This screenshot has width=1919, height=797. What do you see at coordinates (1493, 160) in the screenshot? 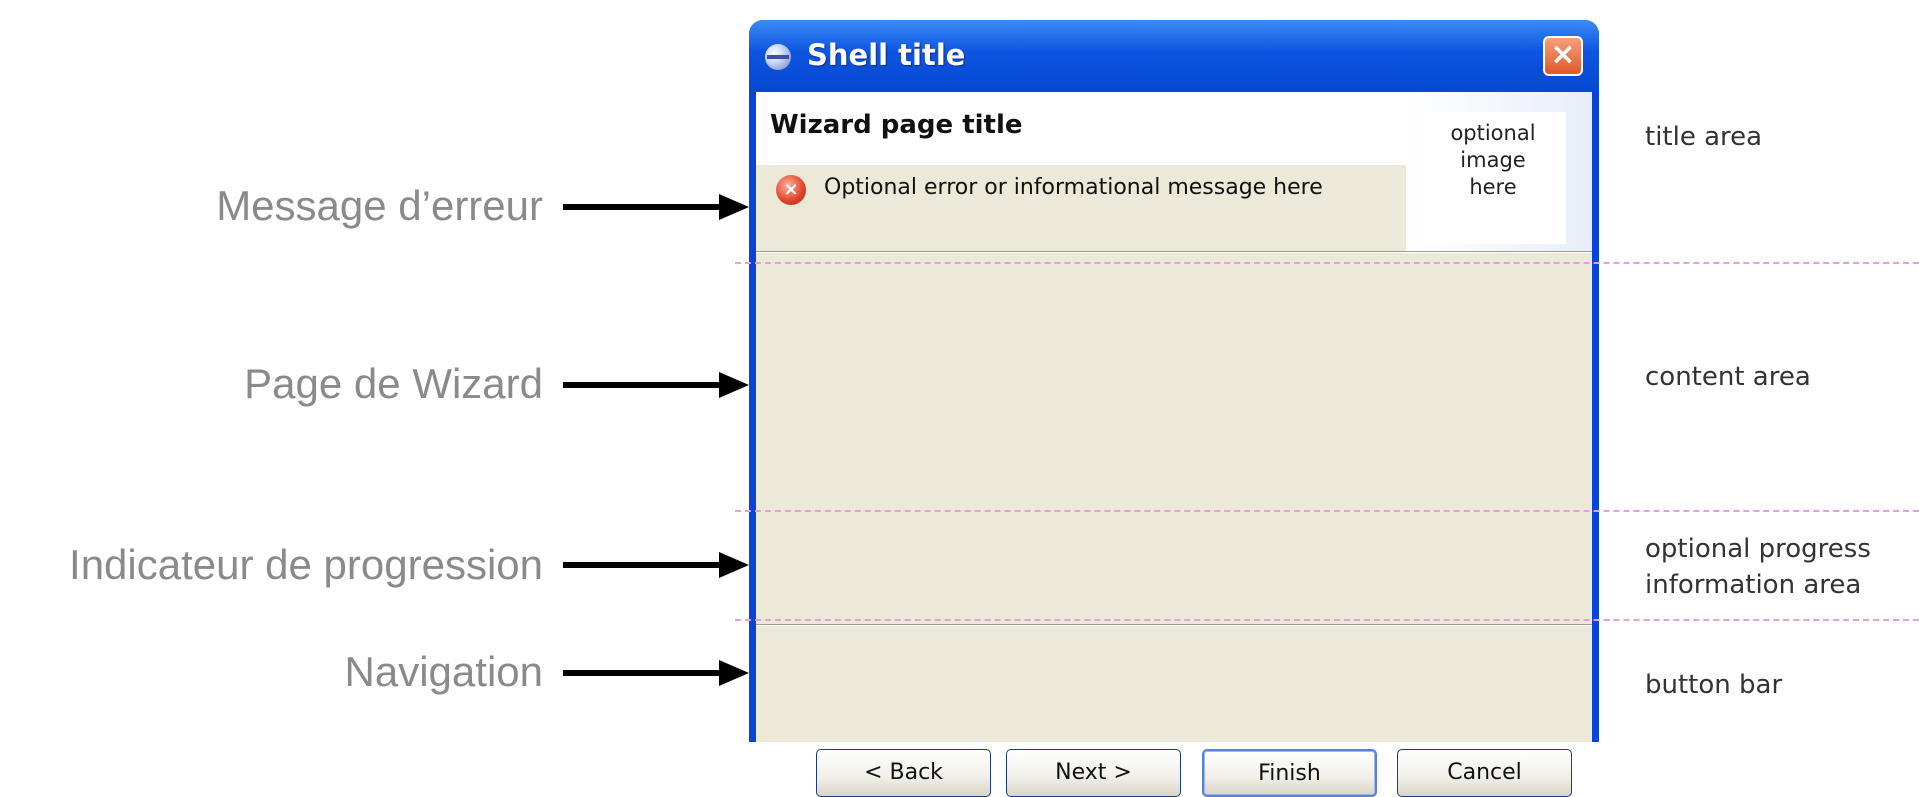
I see `image-text-line: image` at bounding box center [1493, 160].